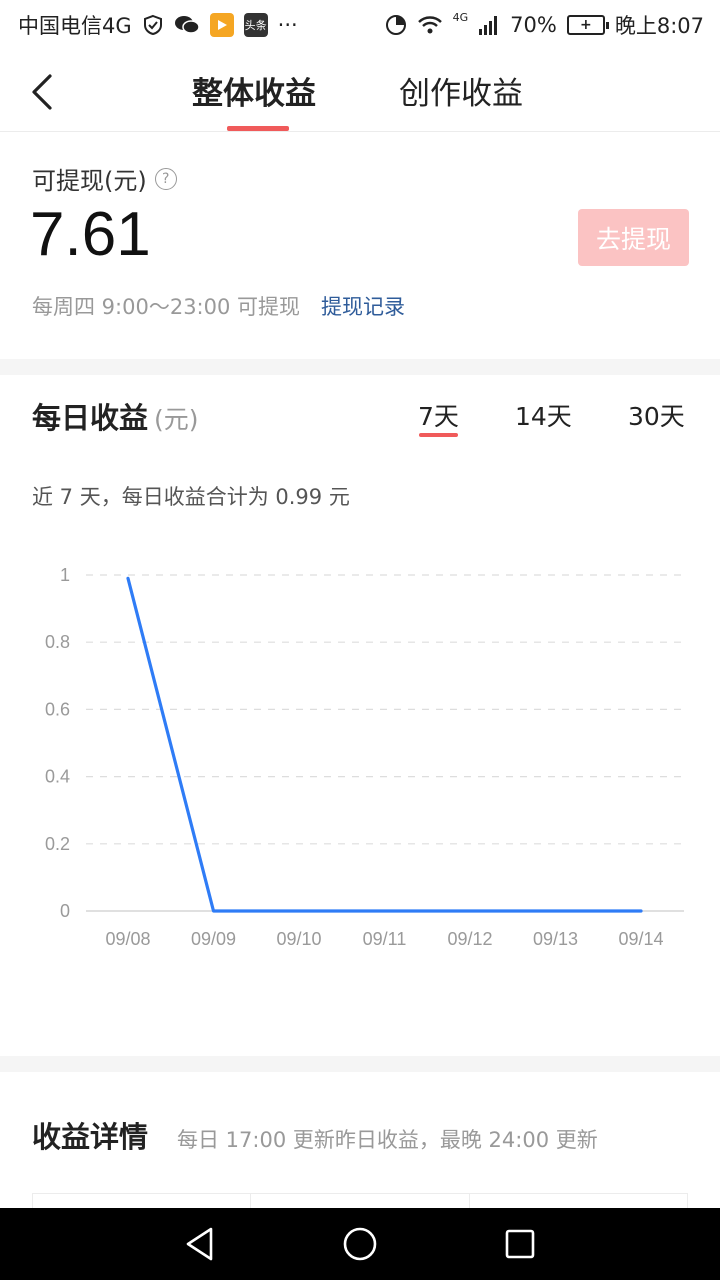  I want to click on back-button, so click(46, 92).